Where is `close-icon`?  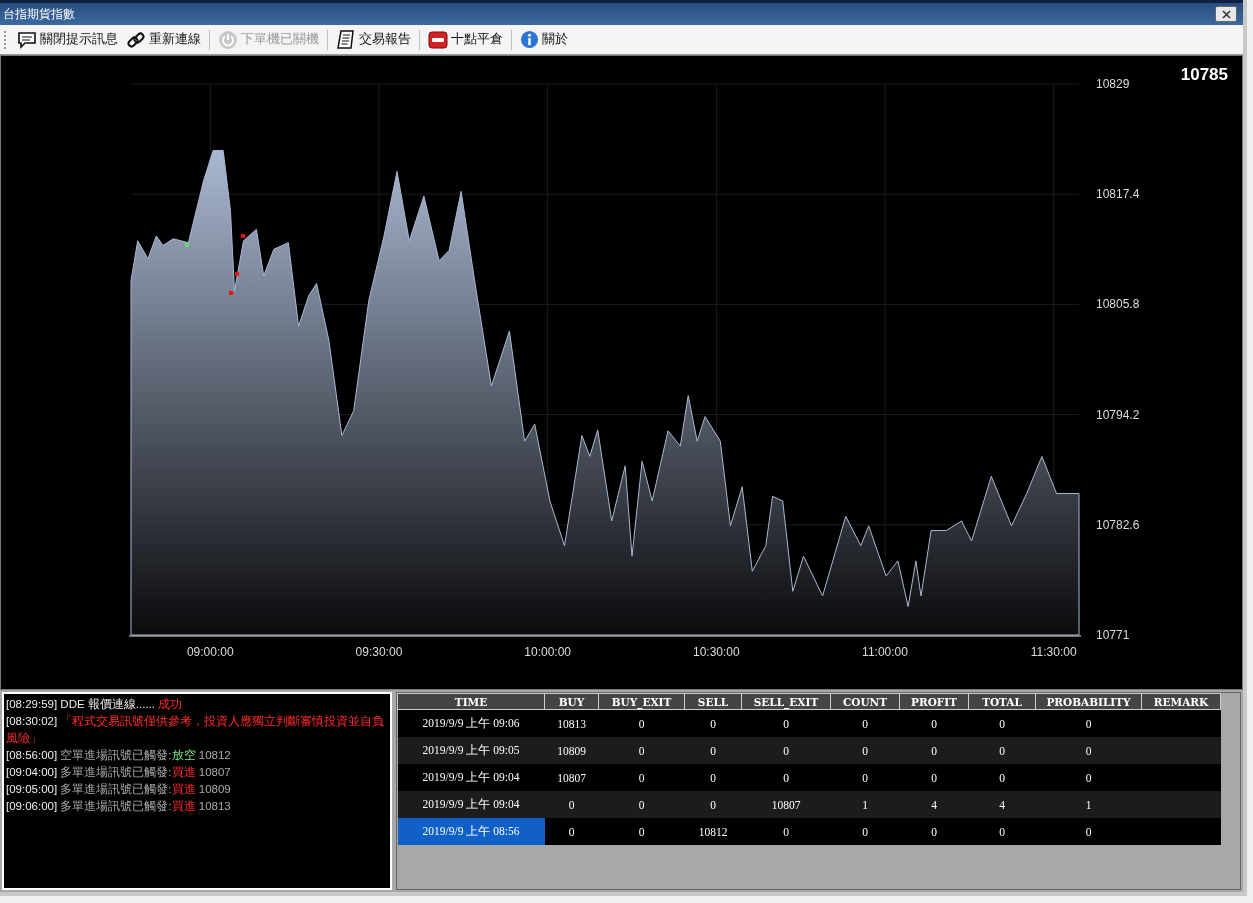 close-icon is located at coordinates (1226, 14).